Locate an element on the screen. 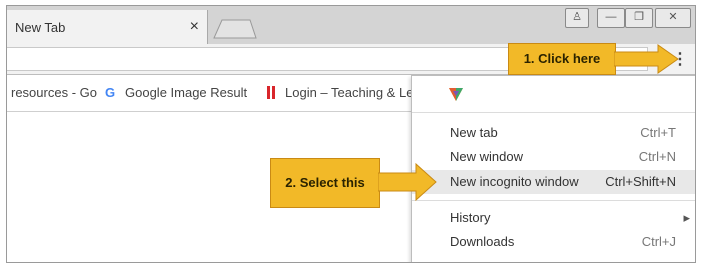 This screenshot has width=704, height=274. menu-item-new-incognito-window: New incognito window Ctrl+Shift+N is located at coordinates (553, 182).